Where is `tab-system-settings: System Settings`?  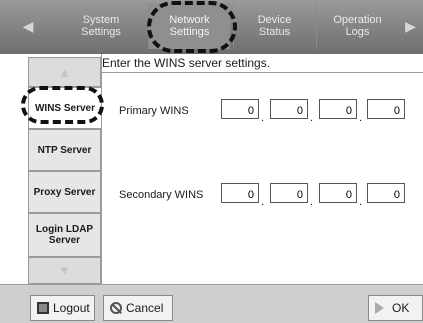 tab-system-settings: System Settings is located at coordinates (101, 26).